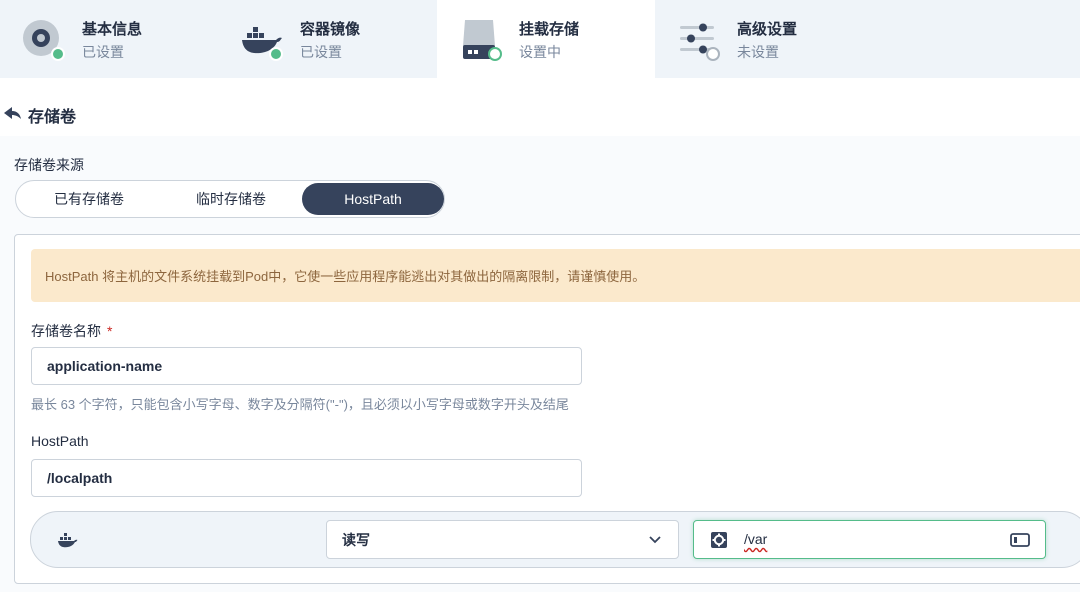 This screenshot has height=592, width=1080. Describe the element at coordinates (756, 539) in the screenshot. I see `mount-path-value: /var` at that location.